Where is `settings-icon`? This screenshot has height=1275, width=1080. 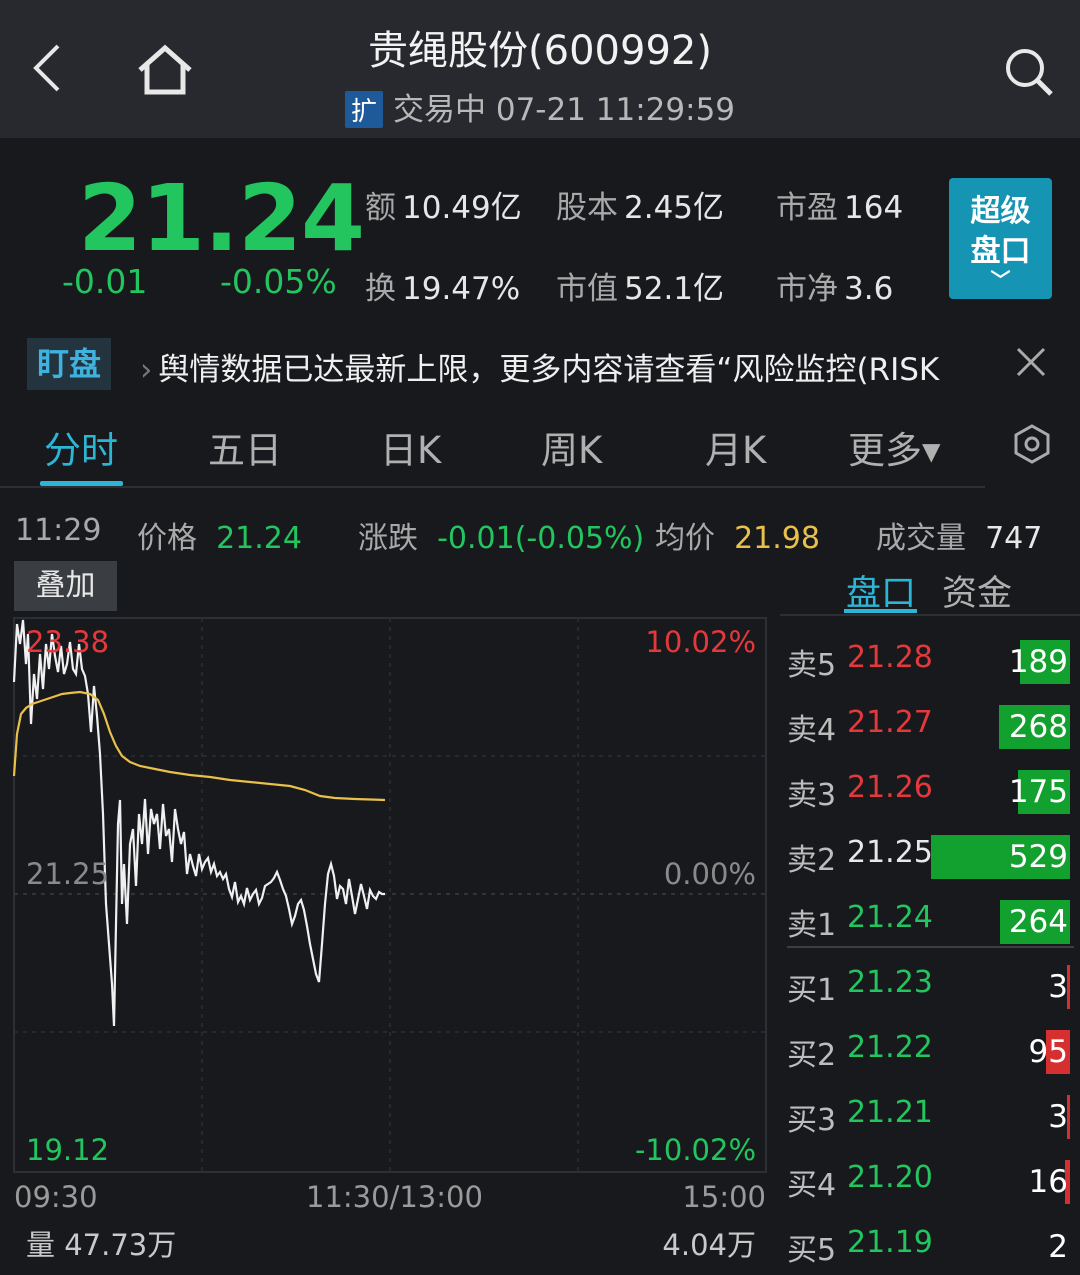
settings-icon is located at coordinates (1032, 444).